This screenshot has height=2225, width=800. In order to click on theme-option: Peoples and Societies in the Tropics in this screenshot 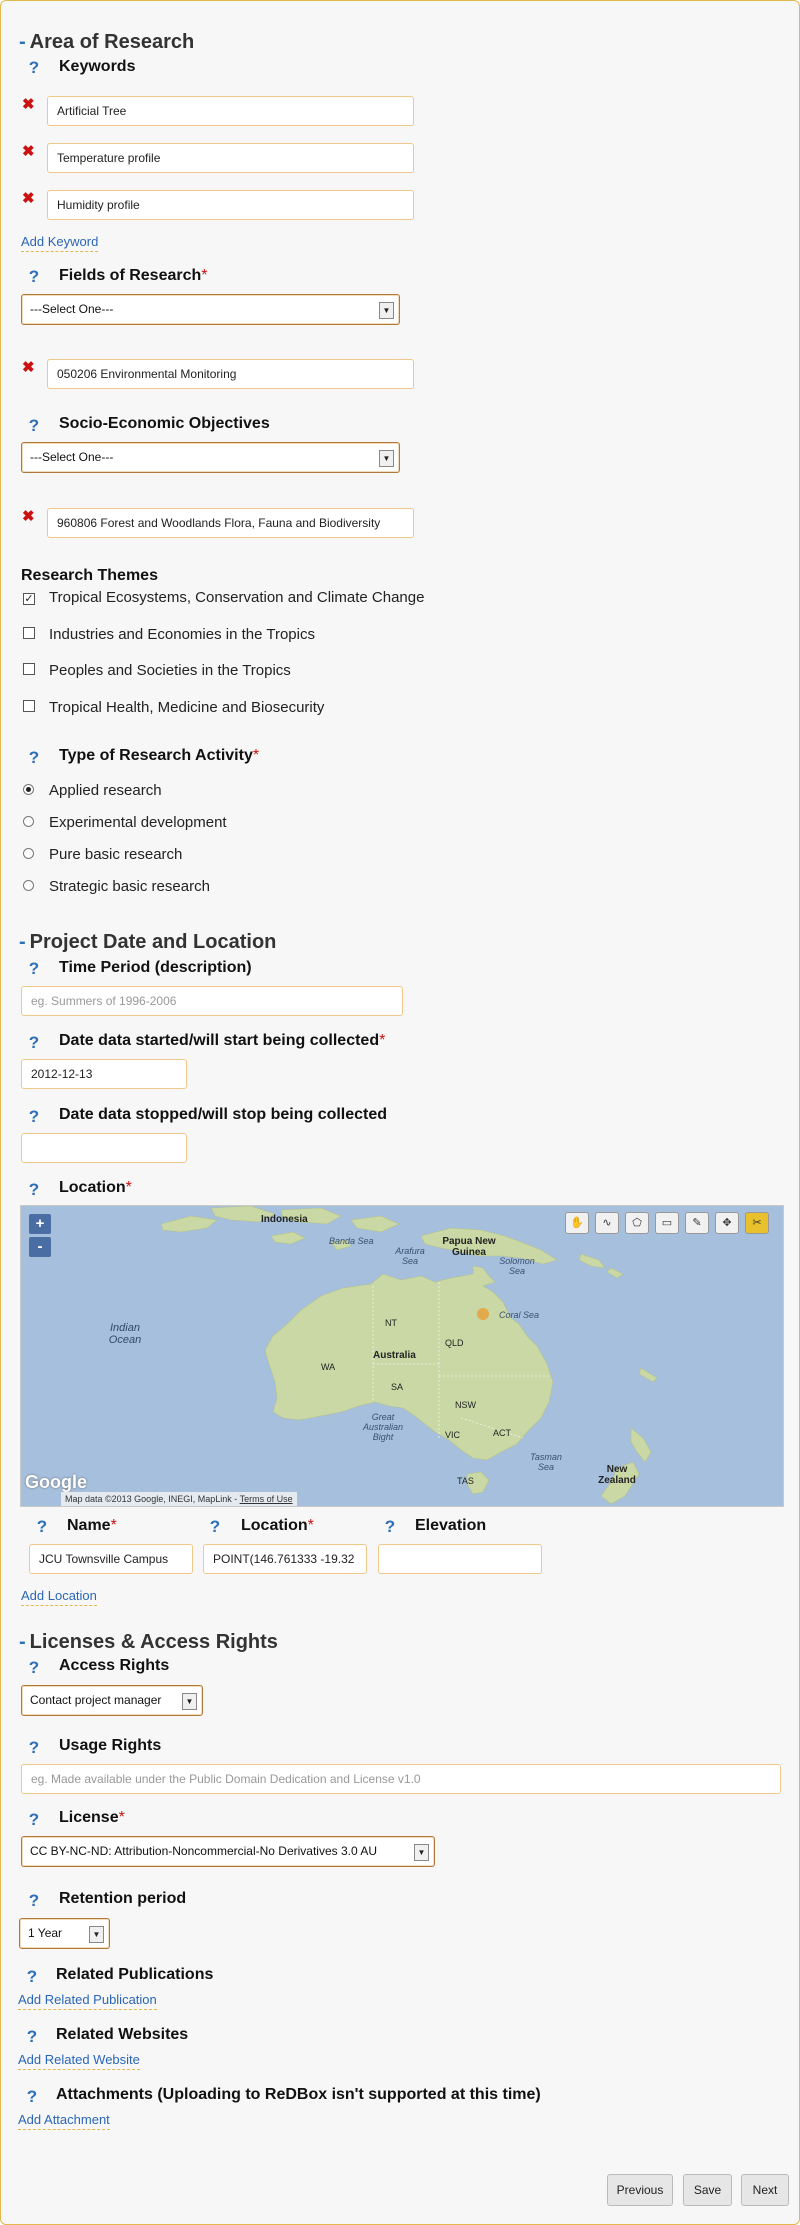, I will do `click(157, 670)`.